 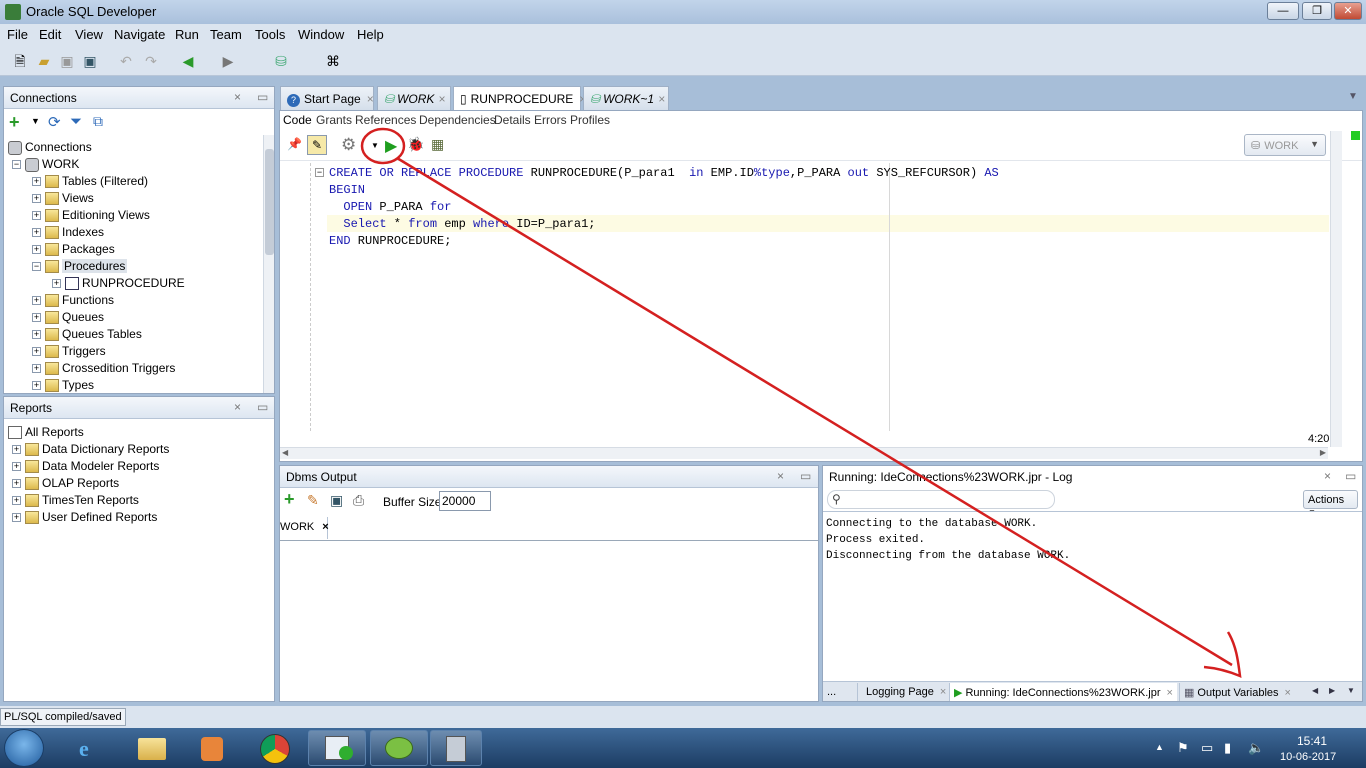 I want to click on tree-item: + Data Modeler Reports, so click(x=85, y=467).